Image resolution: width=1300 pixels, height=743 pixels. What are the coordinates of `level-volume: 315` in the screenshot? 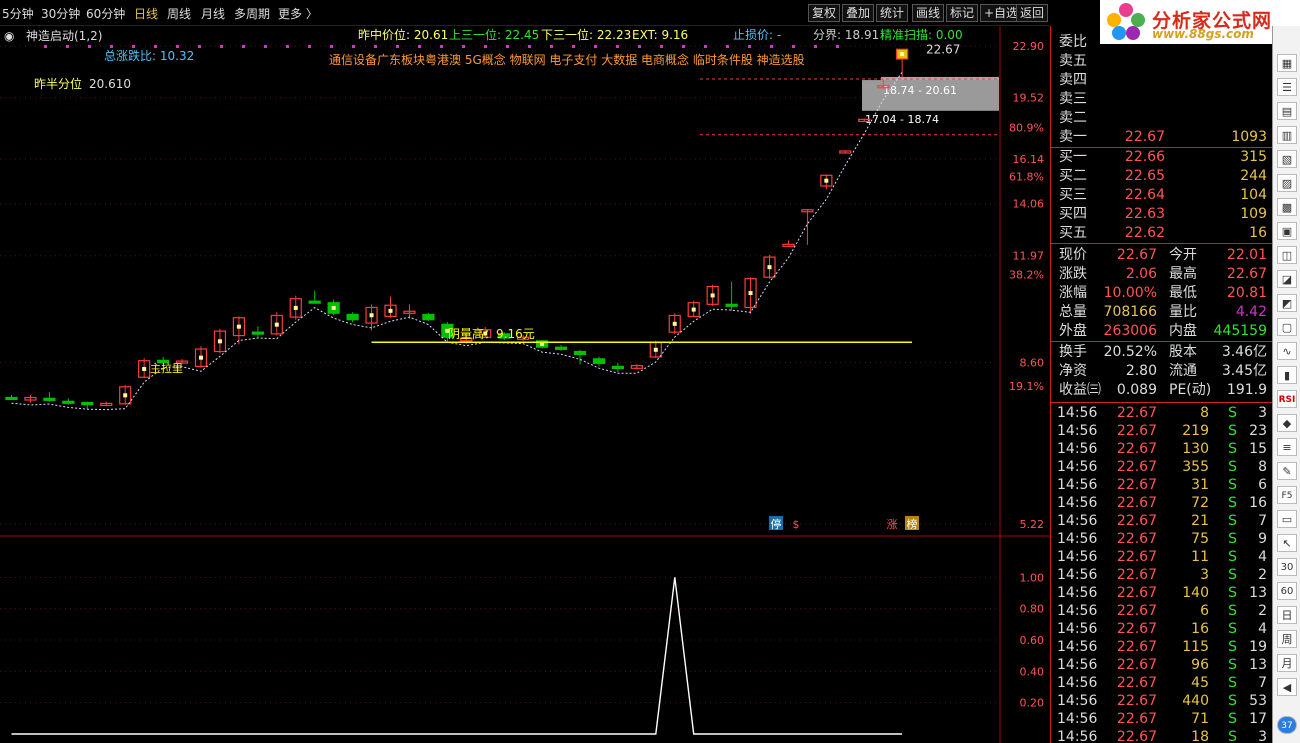 It's located at (1253, 157).